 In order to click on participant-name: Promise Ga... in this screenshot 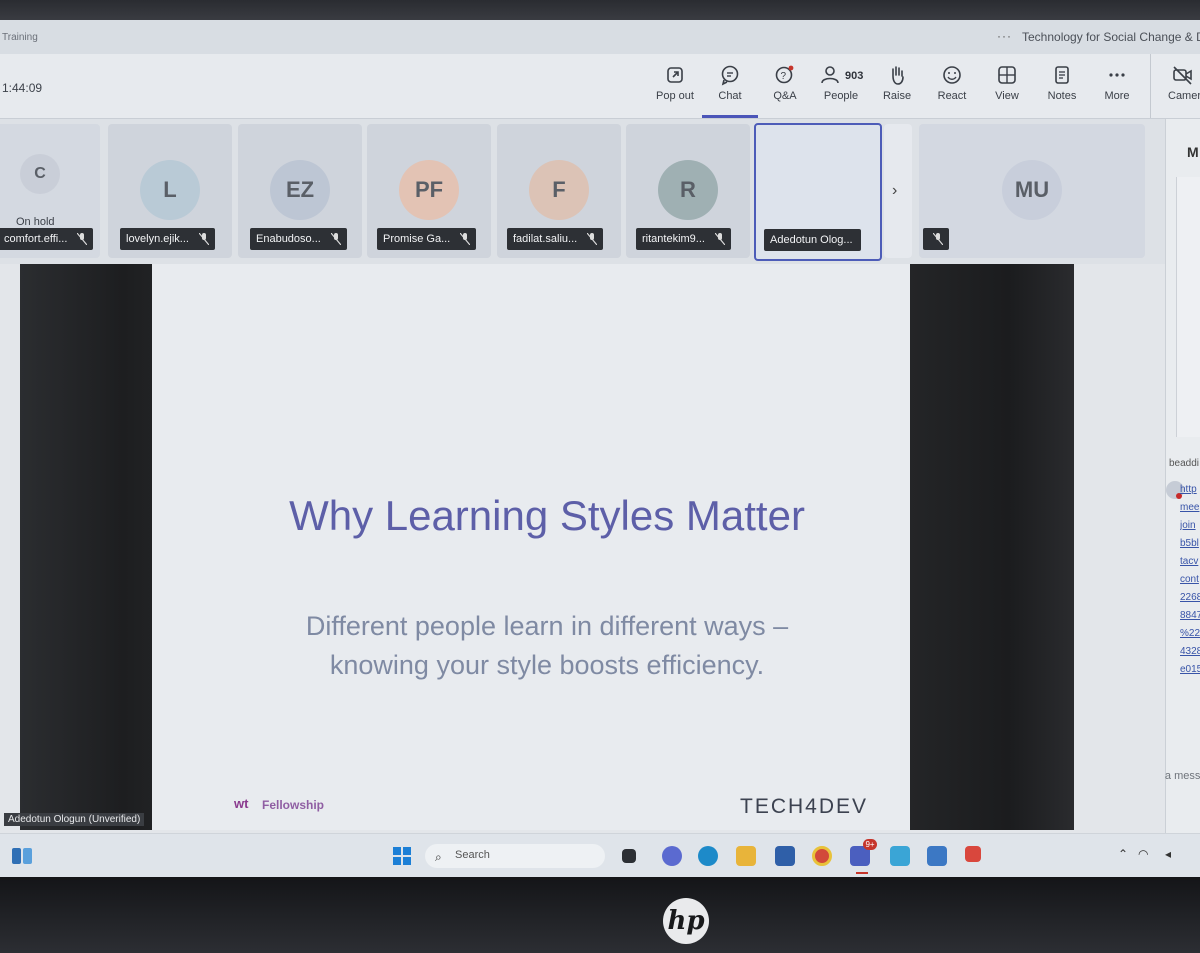, I will do `click(427, 239)`.